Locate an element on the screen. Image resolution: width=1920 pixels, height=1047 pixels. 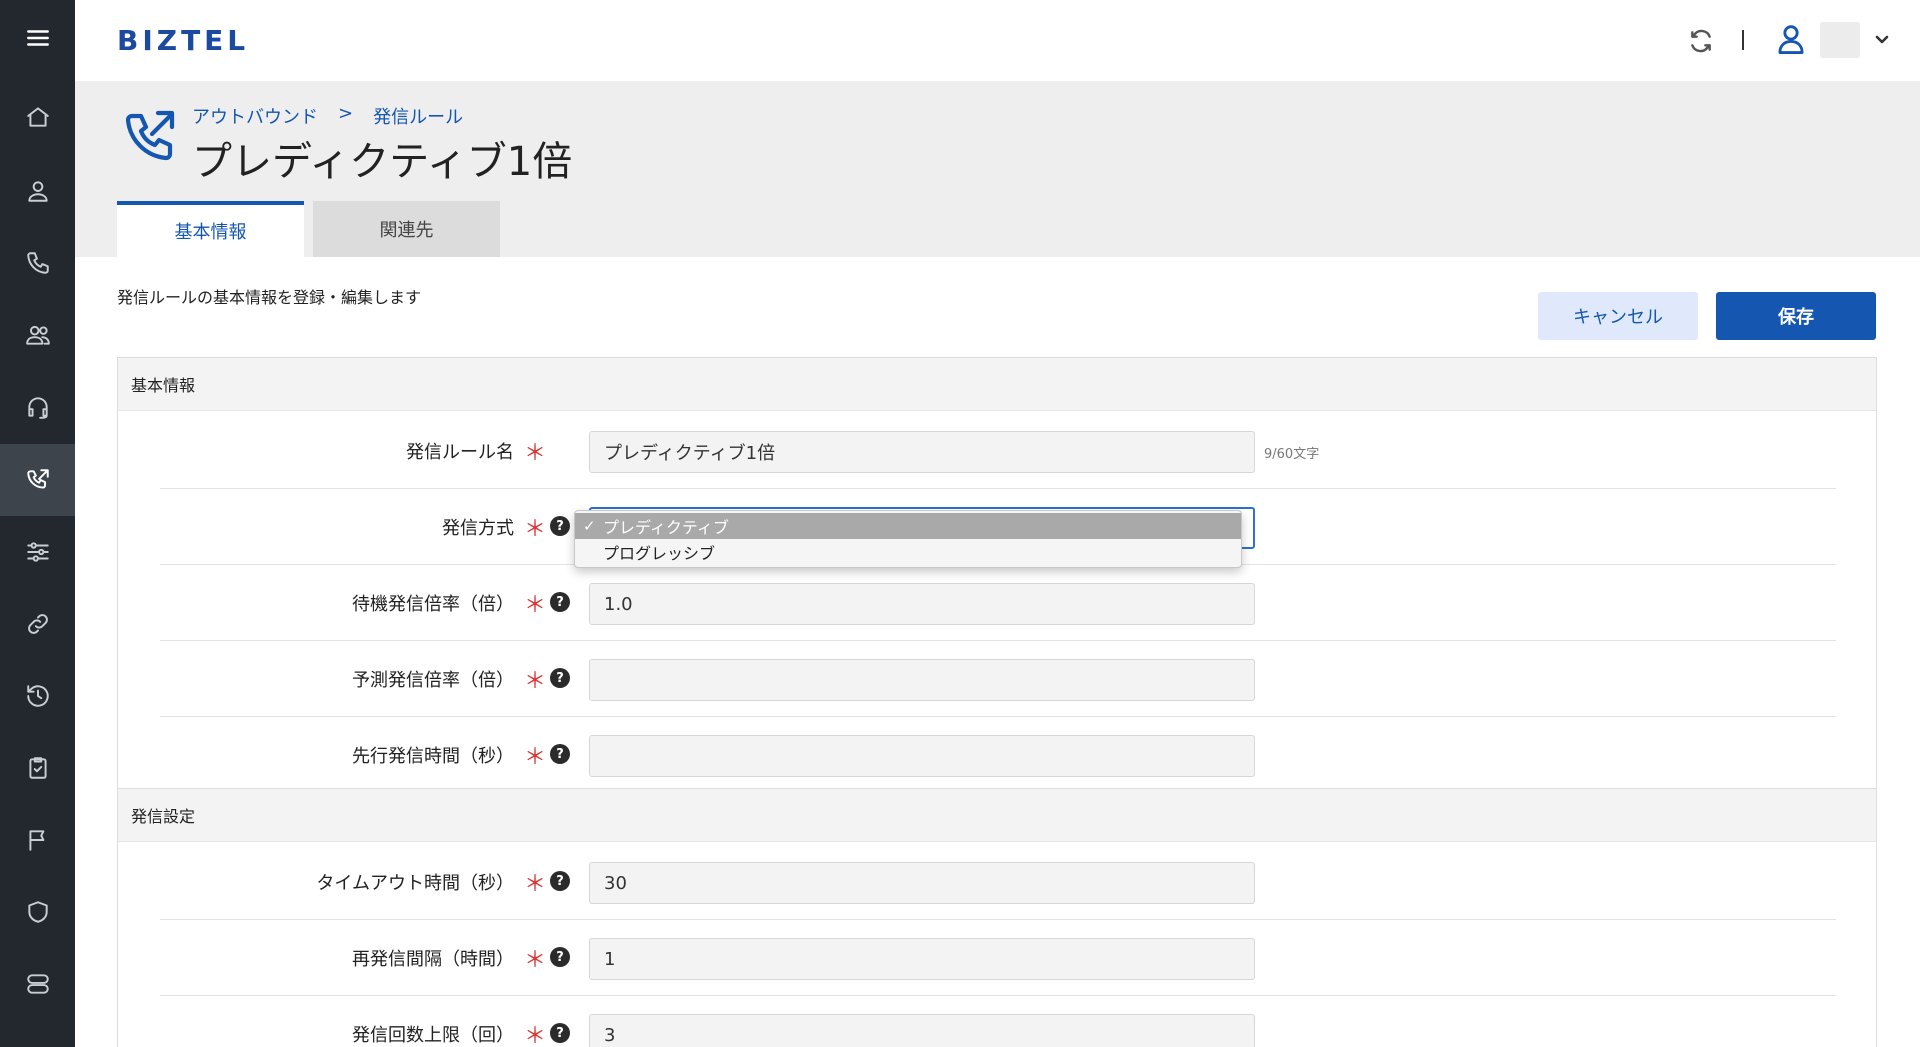
form-row-timeout: タイムアウト時間（秒） ＊ ? is located at coordinates (998, 882).